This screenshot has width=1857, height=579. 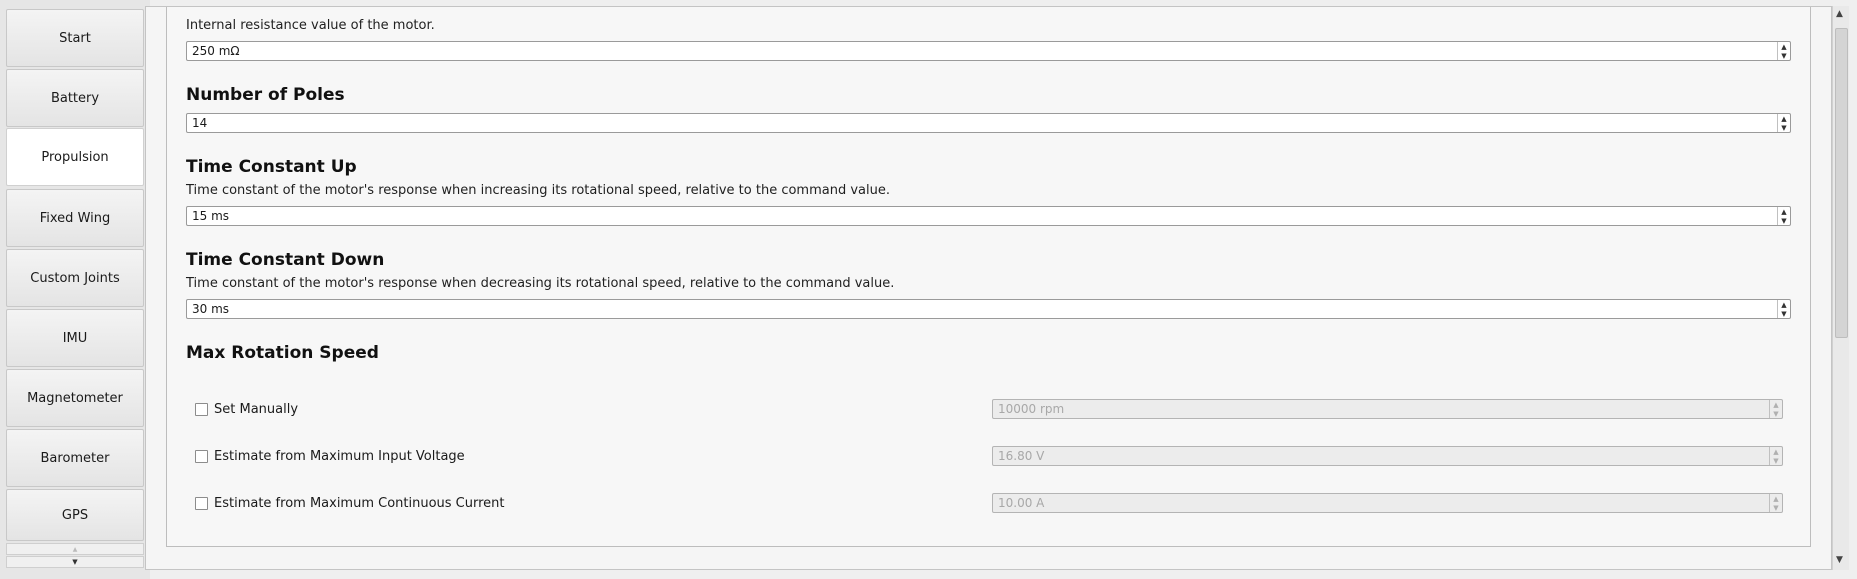 I want to click on estimate-current-option: Estimate from Maximum Continuous Current, so click(x=350, y=503).